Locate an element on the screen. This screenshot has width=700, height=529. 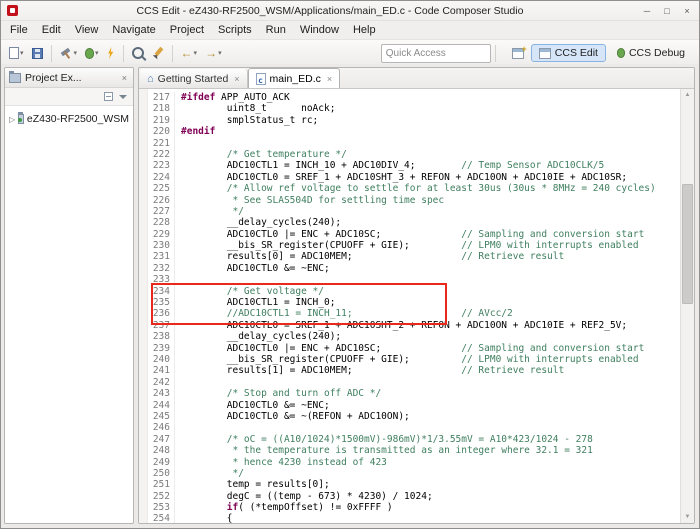
expander-icon: ▷ is located at coordinates (12, 119).